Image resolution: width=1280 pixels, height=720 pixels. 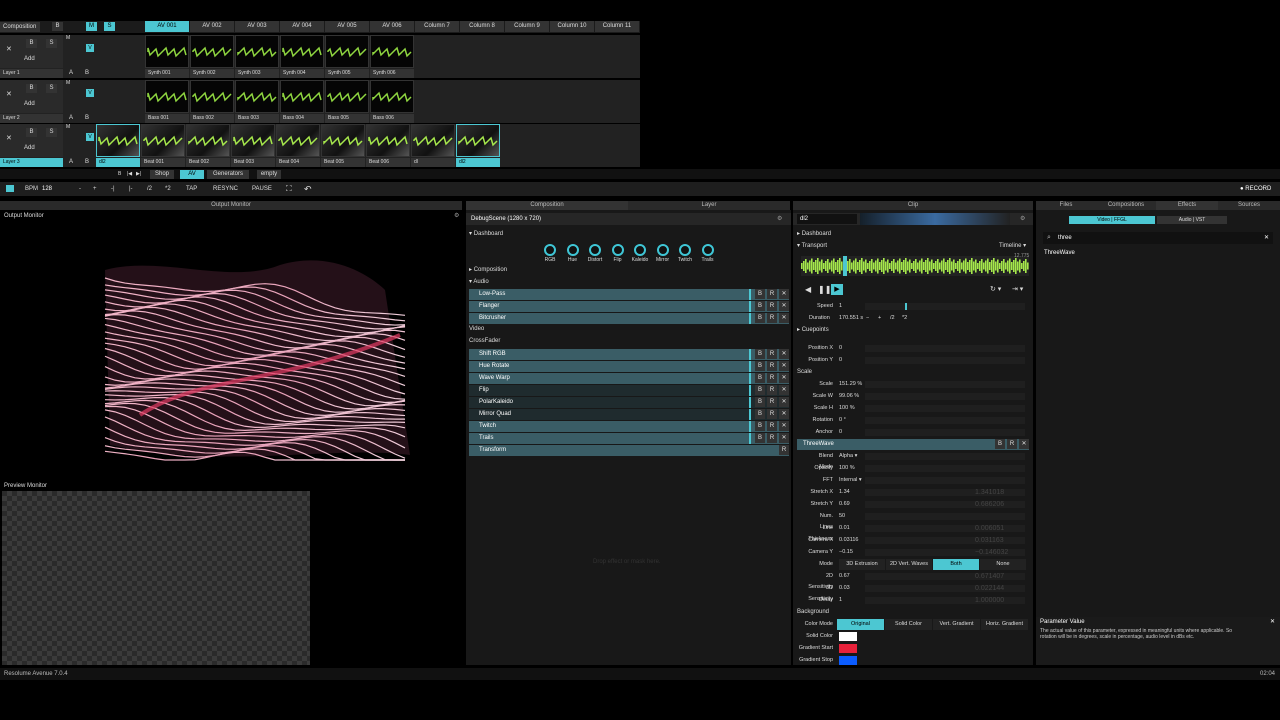 I want to click on param-value: 0.01, so click(x=844, y=528).